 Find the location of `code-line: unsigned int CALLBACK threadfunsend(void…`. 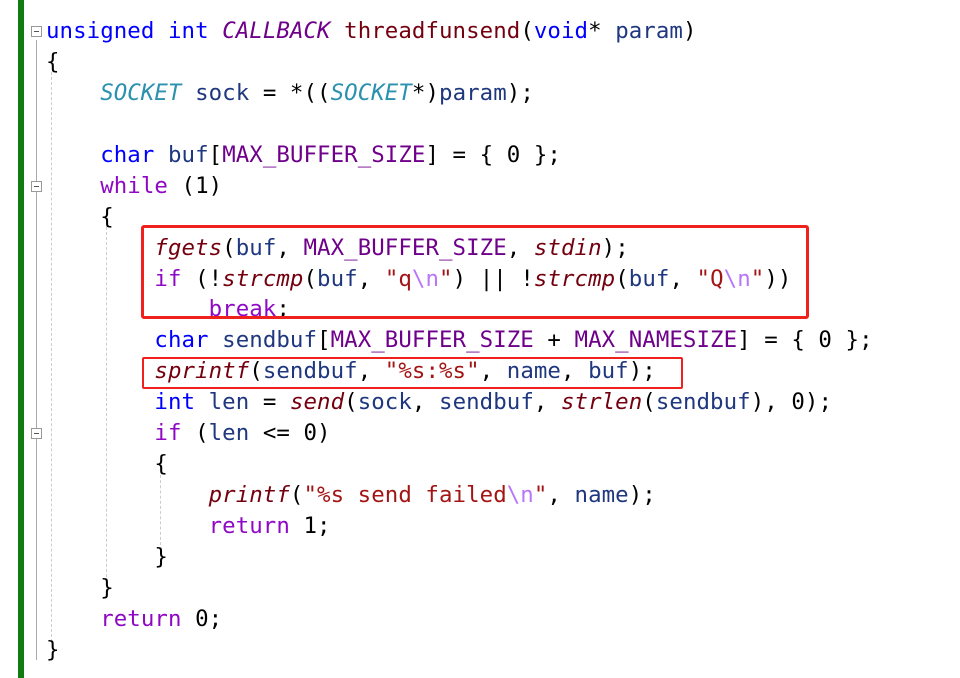

code-line: unsigned int CALLBACK threadfunsend(void… is located at coordinates (459, 31).